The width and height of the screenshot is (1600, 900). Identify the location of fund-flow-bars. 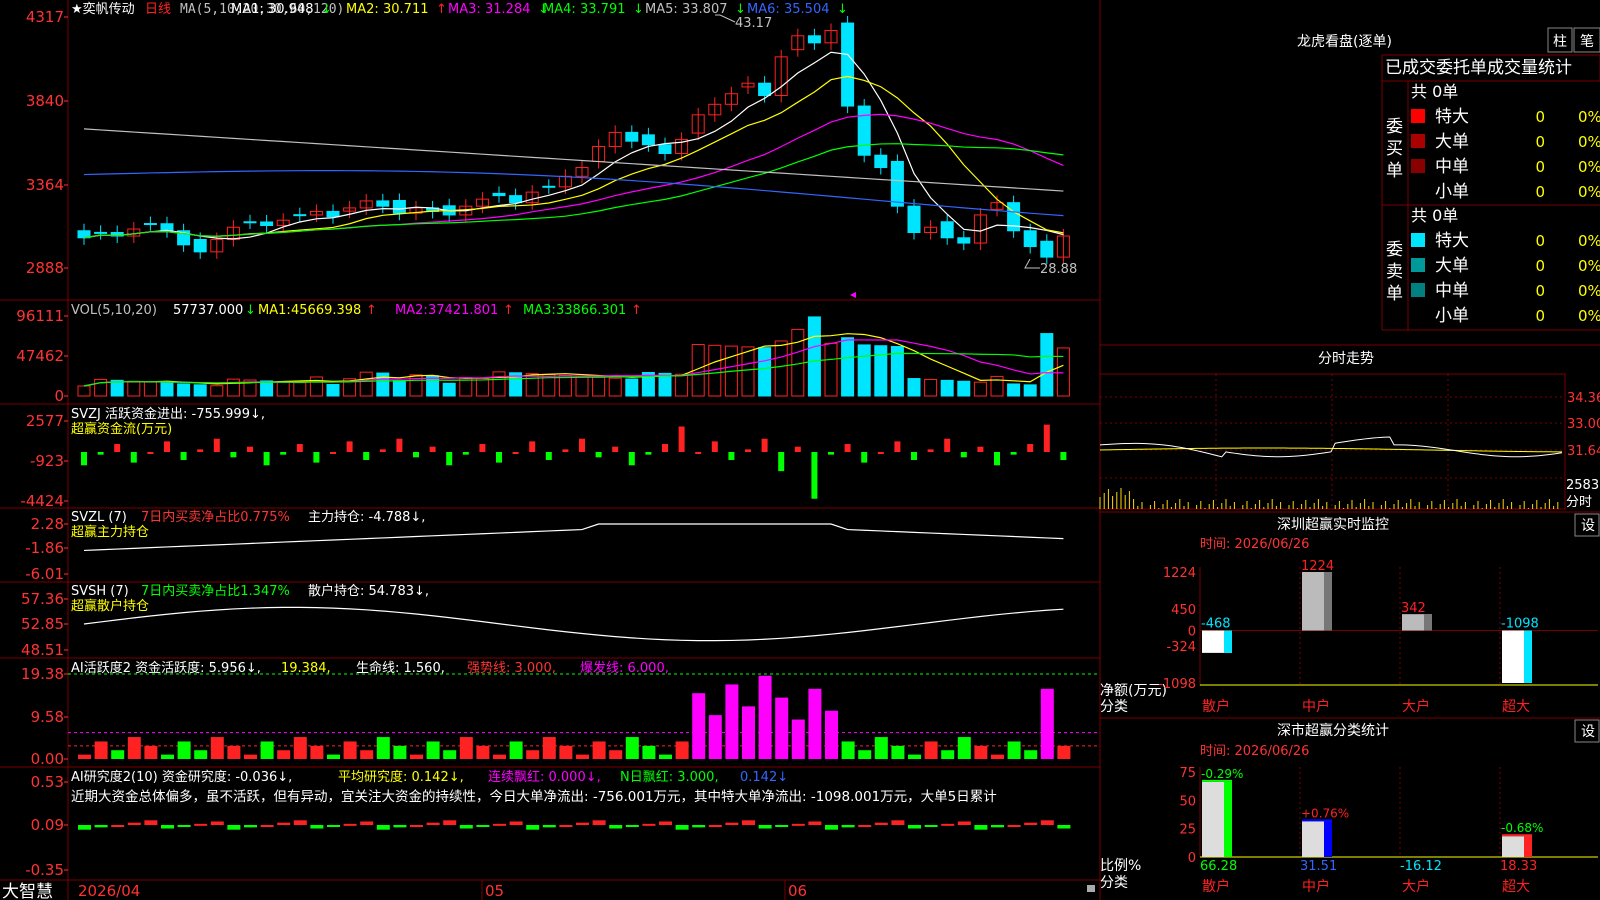
(574, 461).